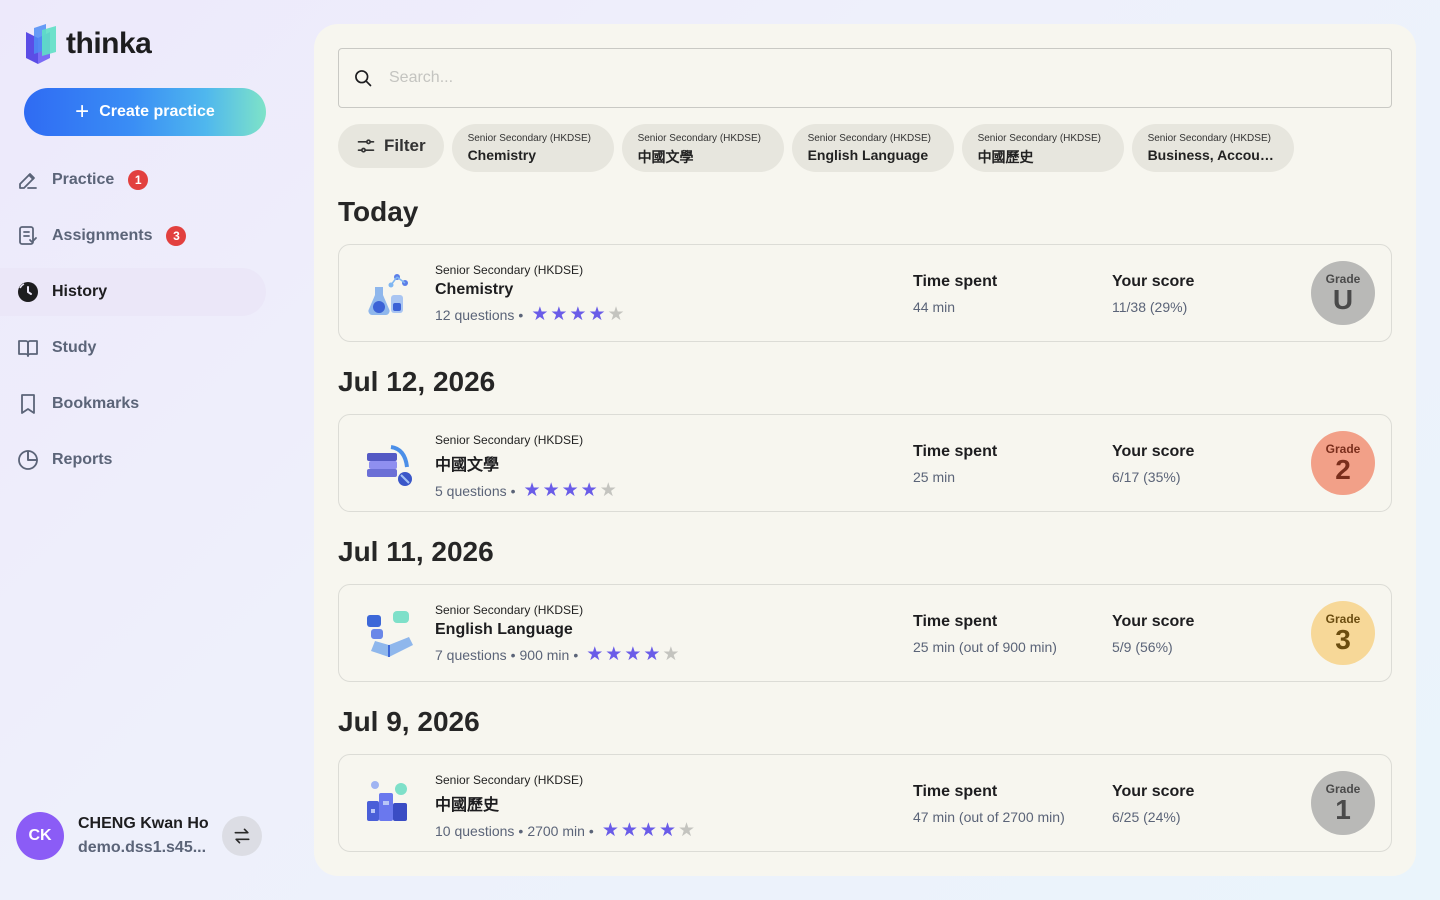 This screenshot has height=900, width=1440. I want to click on question-count: 5 questions, so click(471, 490).